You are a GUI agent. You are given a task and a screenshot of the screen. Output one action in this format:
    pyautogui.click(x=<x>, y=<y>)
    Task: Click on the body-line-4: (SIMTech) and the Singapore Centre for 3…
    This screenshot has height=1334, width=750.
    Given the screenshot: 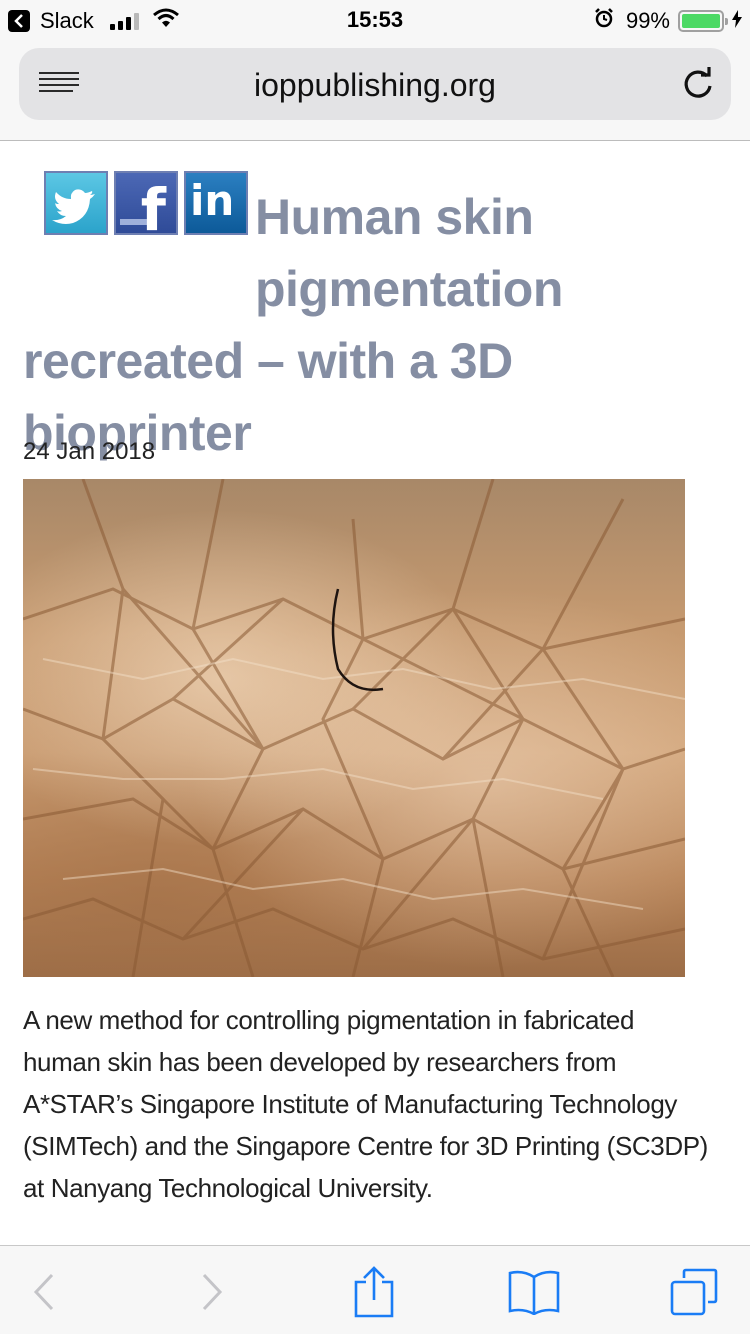 What is the action you would take?
    pyautogui.click(x=365, y=1146)
    